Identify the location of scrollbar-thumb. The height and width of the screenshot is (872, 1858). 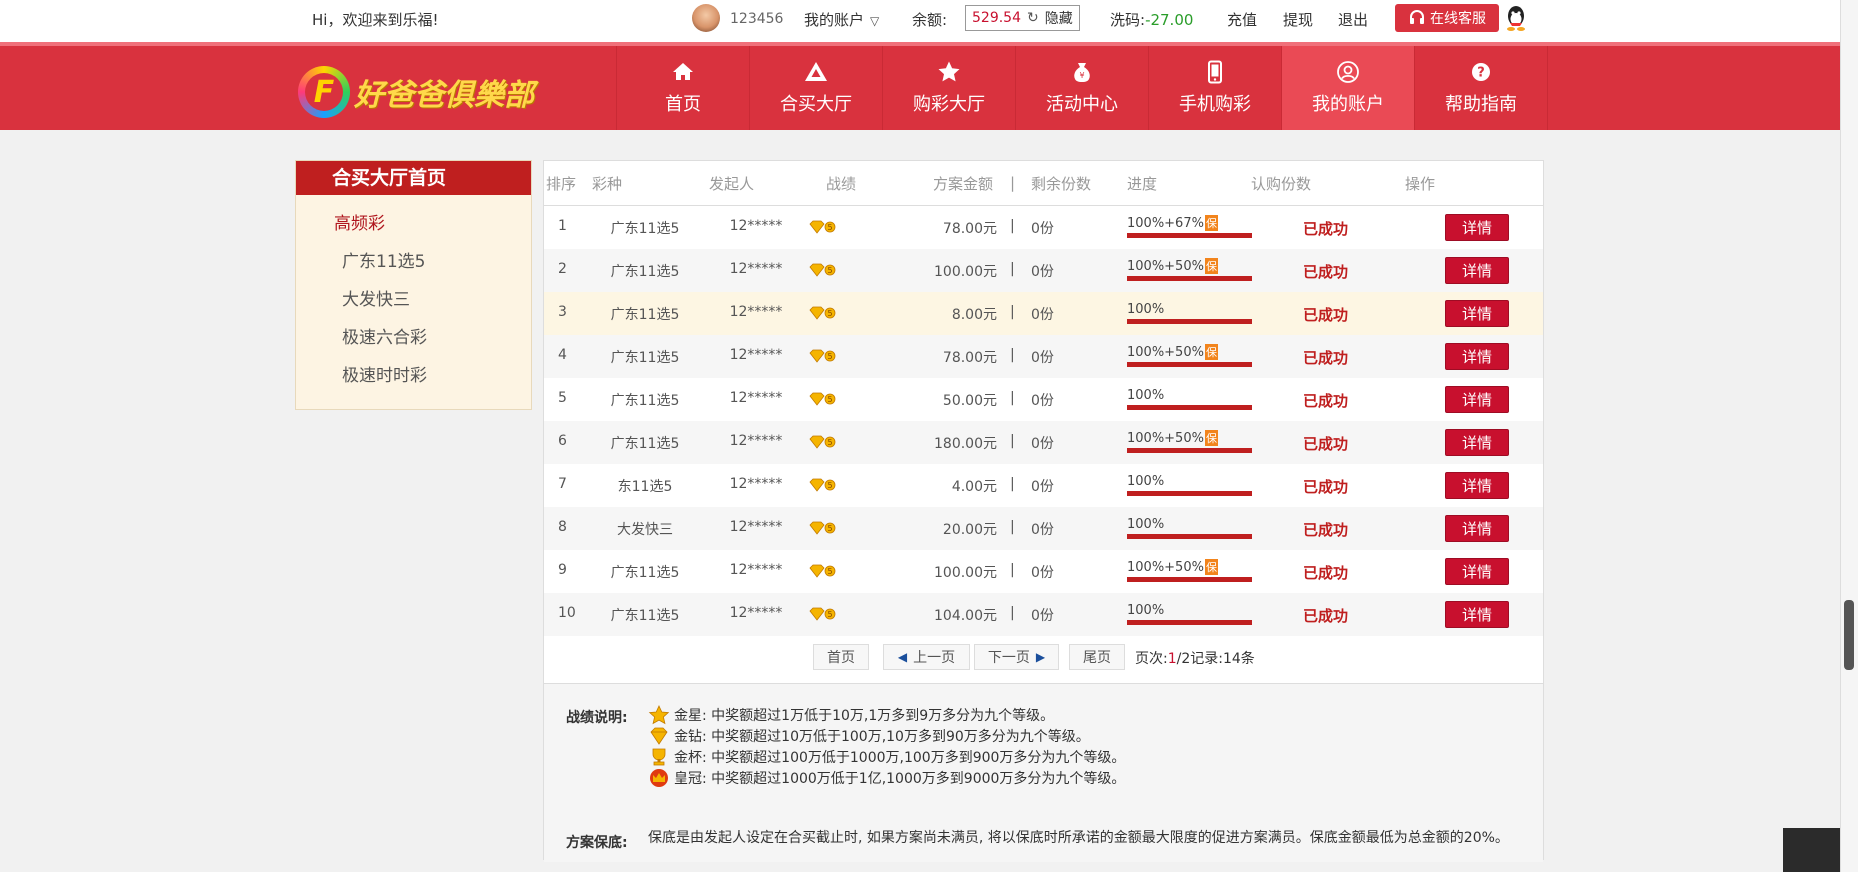
(1849, 635).